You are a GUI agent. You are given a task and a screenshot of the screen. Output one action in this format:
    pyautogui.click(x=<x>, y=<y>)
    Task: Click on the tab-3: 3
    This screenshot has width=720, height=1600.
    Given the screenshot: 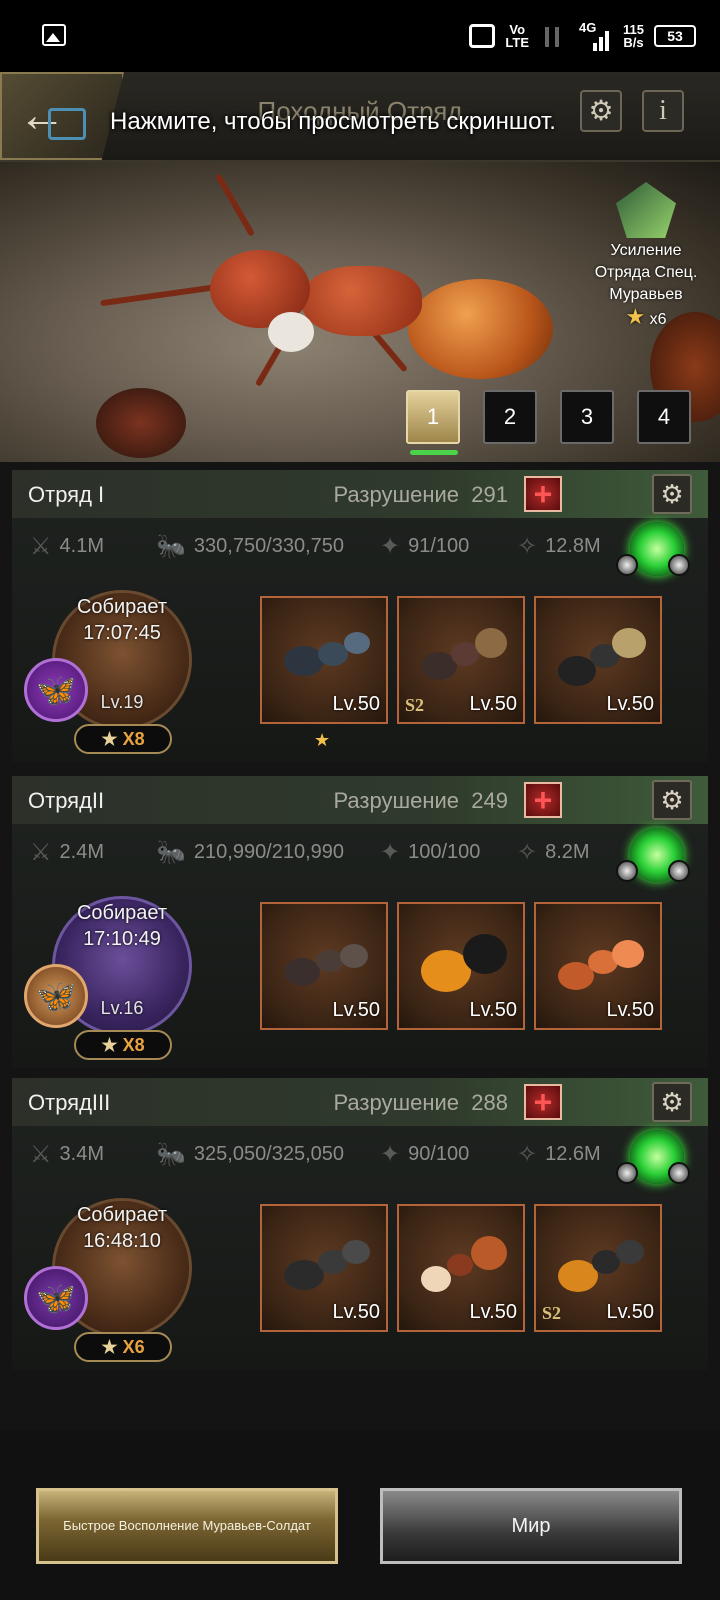 What is the action you would take?
    pyautogui.click(x=587, y=417)
    